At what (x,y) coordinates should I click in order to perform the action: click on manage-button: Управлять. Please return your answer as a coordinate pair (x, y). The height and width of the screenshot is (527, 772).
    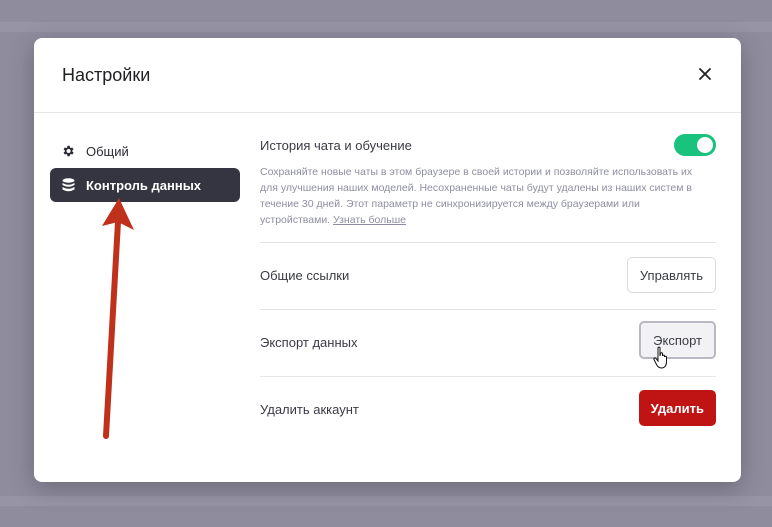
    Looking at the image, I should click on (671, 275).